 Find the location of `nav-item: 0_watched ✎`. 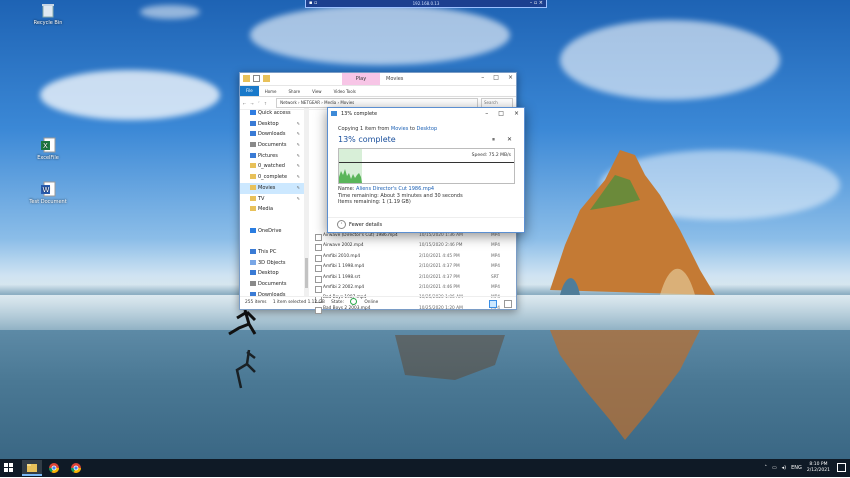

nav-item: 0_watched ✎ is located at coordinates (272, 166).